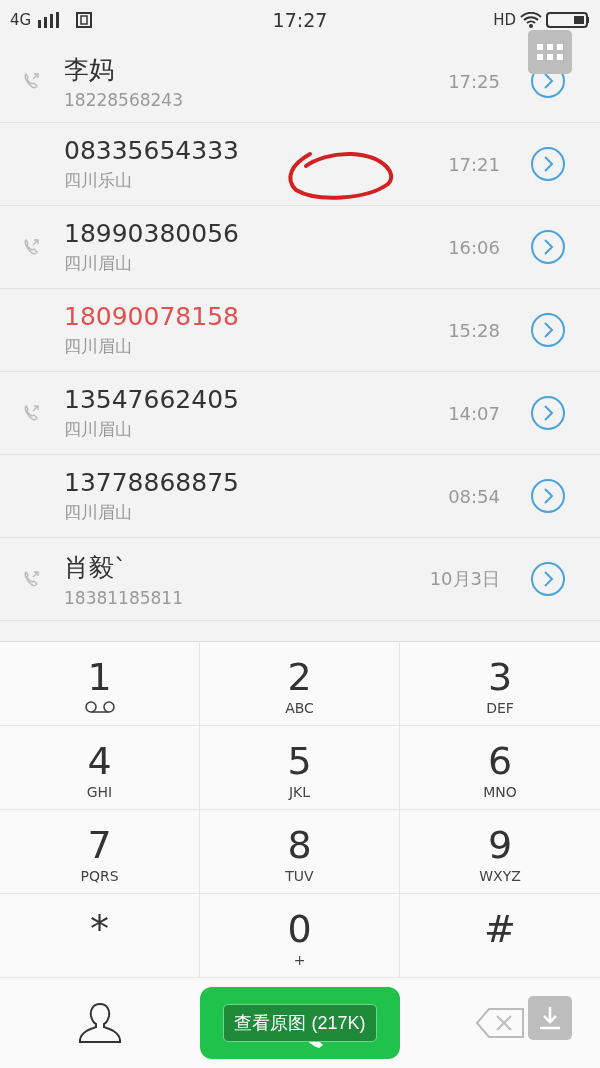 The image size is (600, 1068). What do you see at coordinates (152, 399) in the screenshot?
I see `caller-name: 13547662405` at bounding box center [152, 399].